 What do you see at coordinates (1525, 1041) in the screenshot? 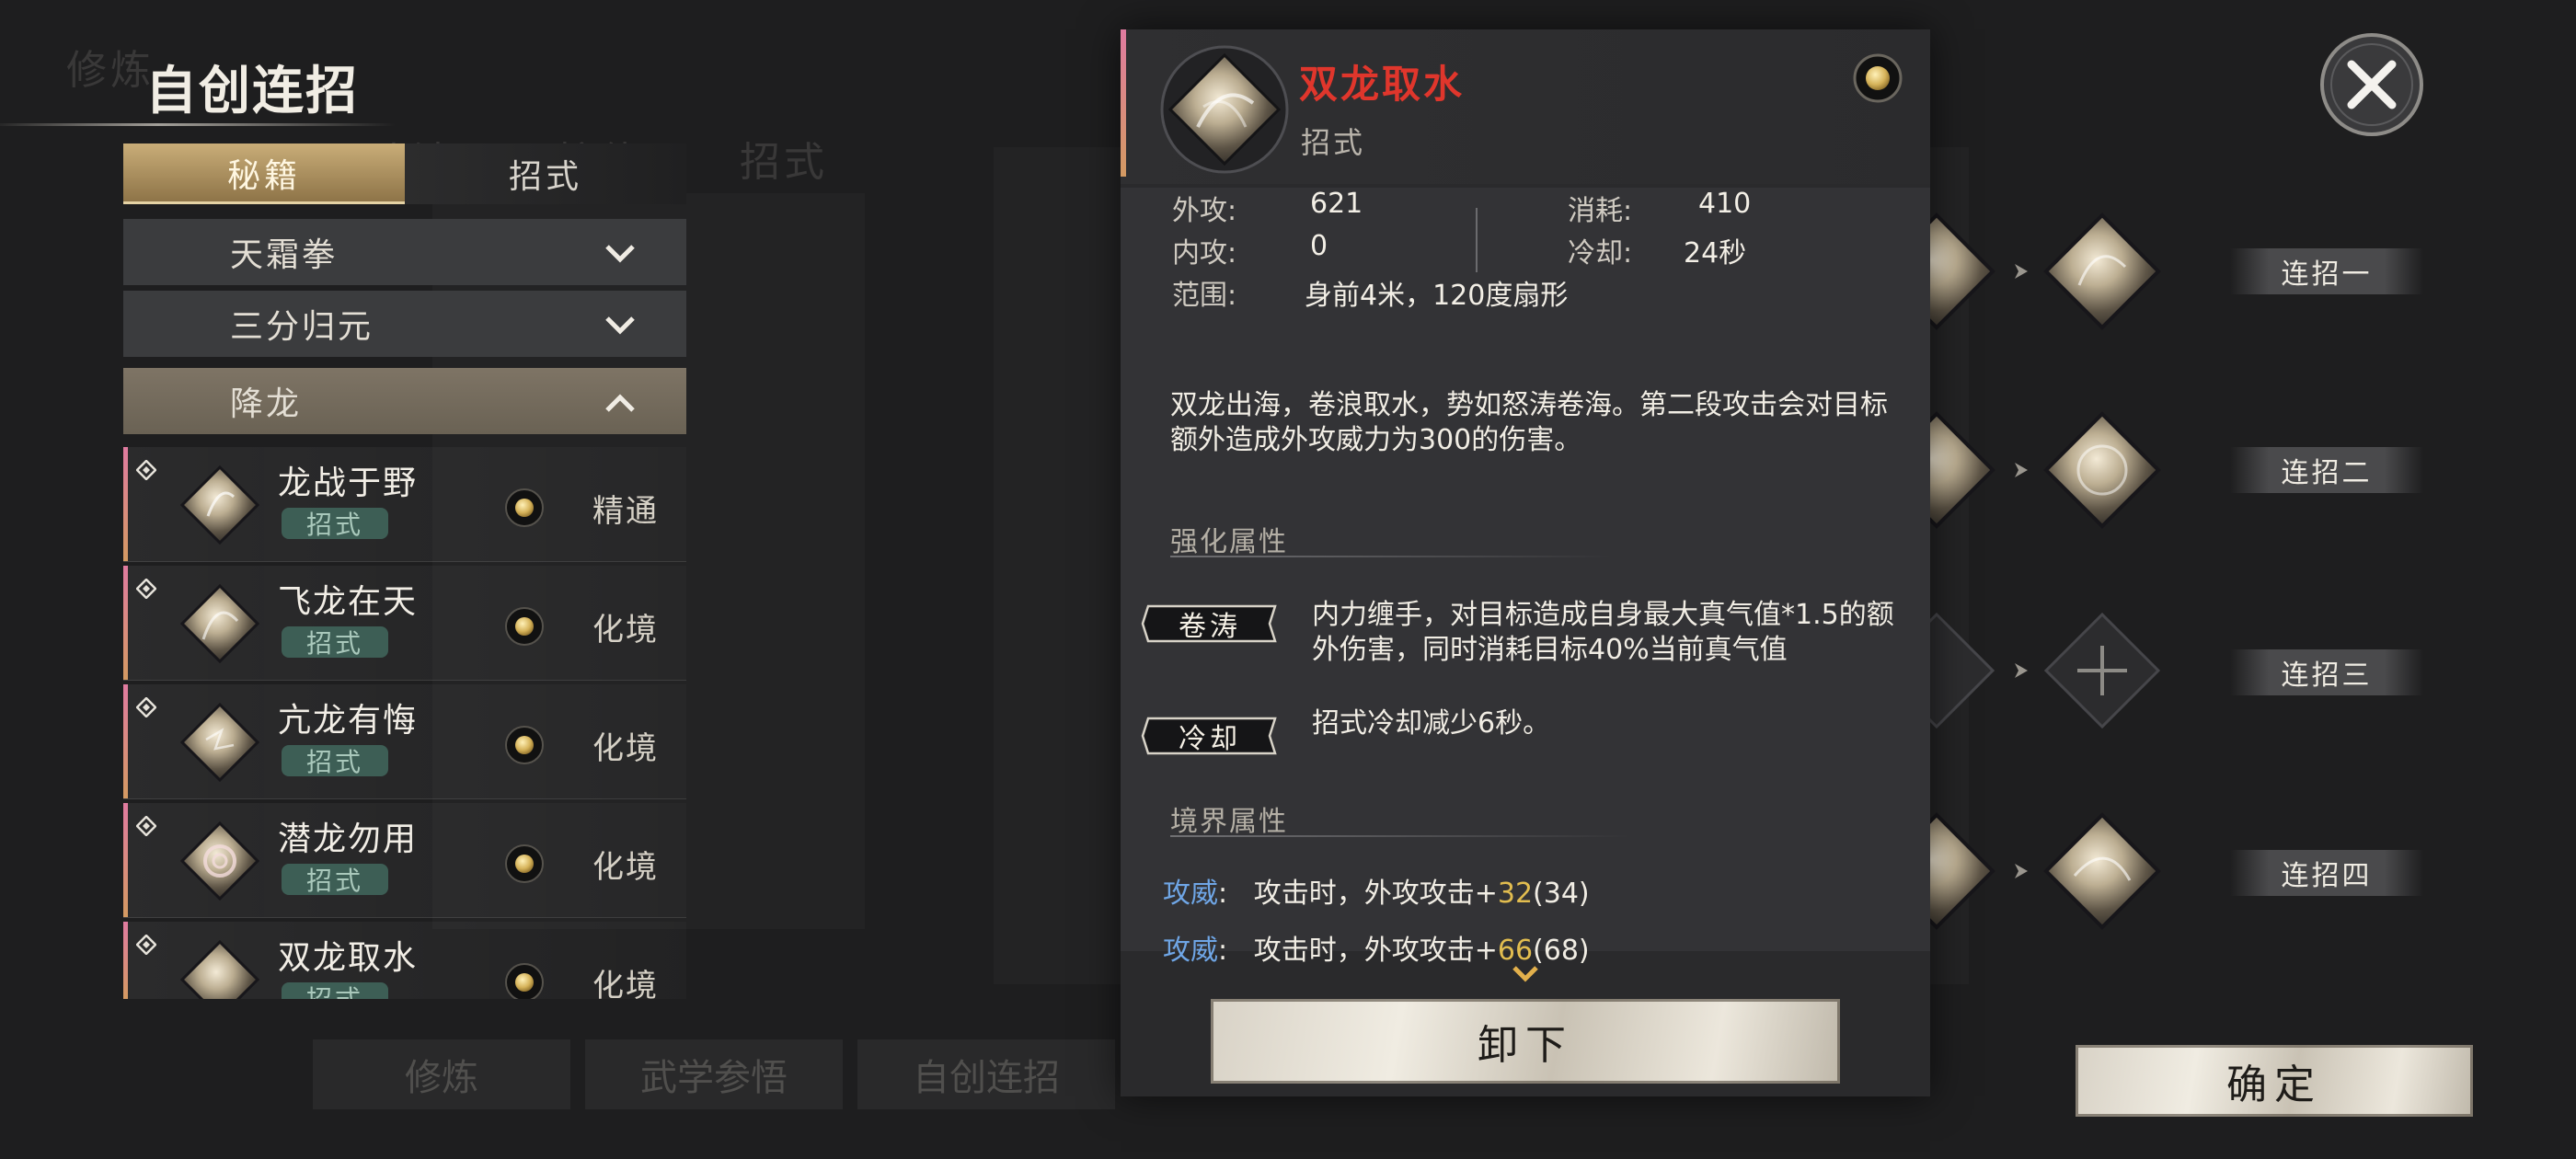
I see `unequip-button: 卸下` at bounding box center [1525, 1041].